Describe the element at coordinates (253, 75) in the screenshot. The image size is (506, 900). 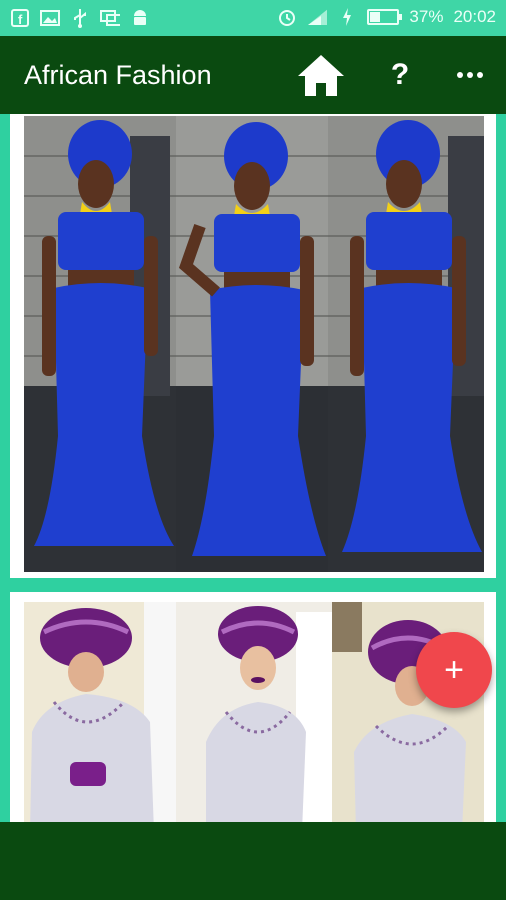
I see `app-bar: African Fashion ?` at that location.